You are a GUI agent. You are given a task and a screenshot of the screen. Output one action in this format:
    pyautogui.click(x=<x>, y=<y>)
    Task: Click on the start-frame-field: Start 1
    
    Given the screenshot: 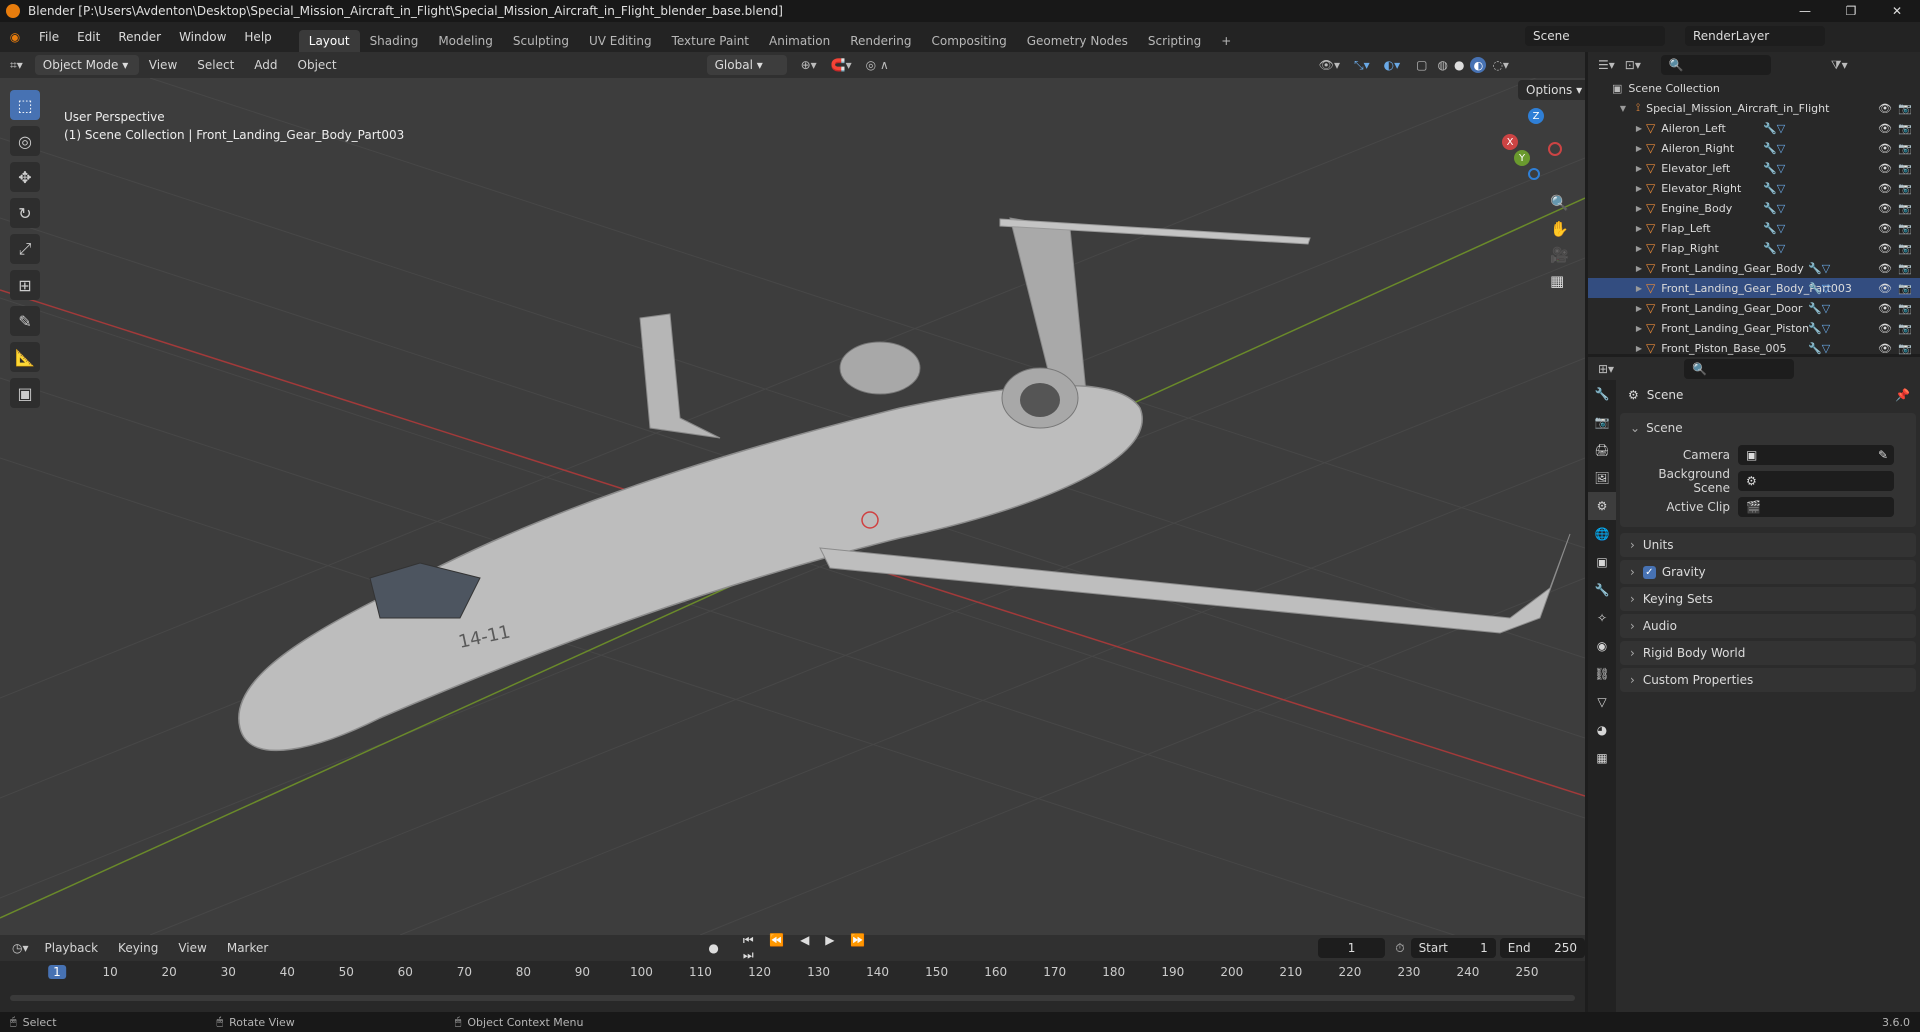 What is the action you would take?
    pyautogui.click(x=1453, y=948)
    